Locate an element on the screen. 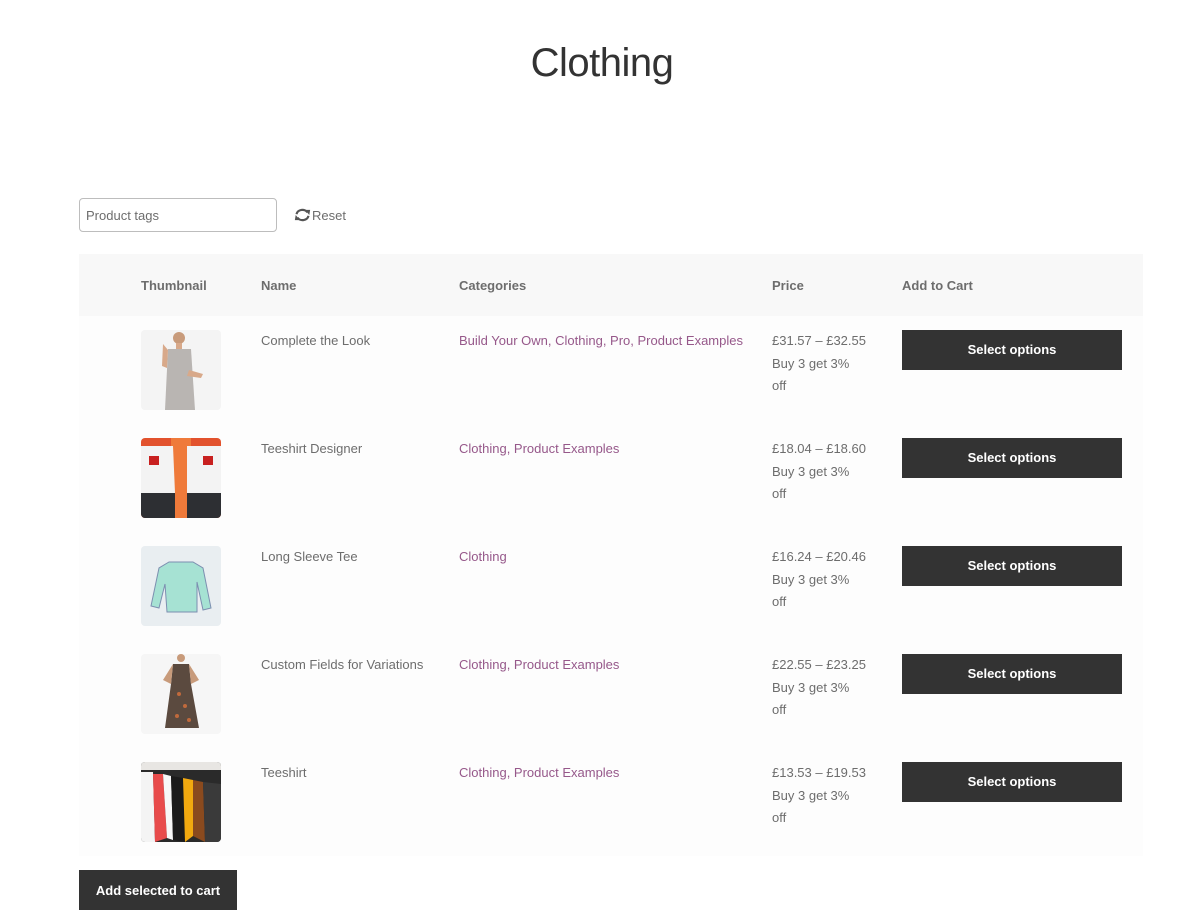  filters-bar: Reset is located at coordinates (212, 215).